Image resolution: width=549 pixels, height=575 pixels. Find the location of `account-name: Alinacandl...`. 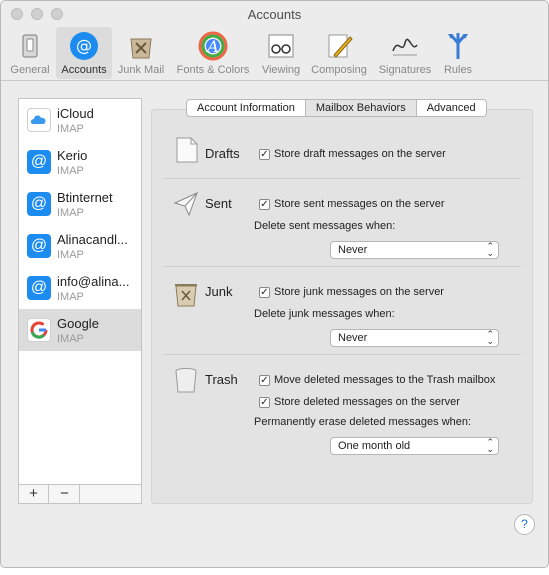

account-name: Alinacandl... is located at coordinates (92, 239).